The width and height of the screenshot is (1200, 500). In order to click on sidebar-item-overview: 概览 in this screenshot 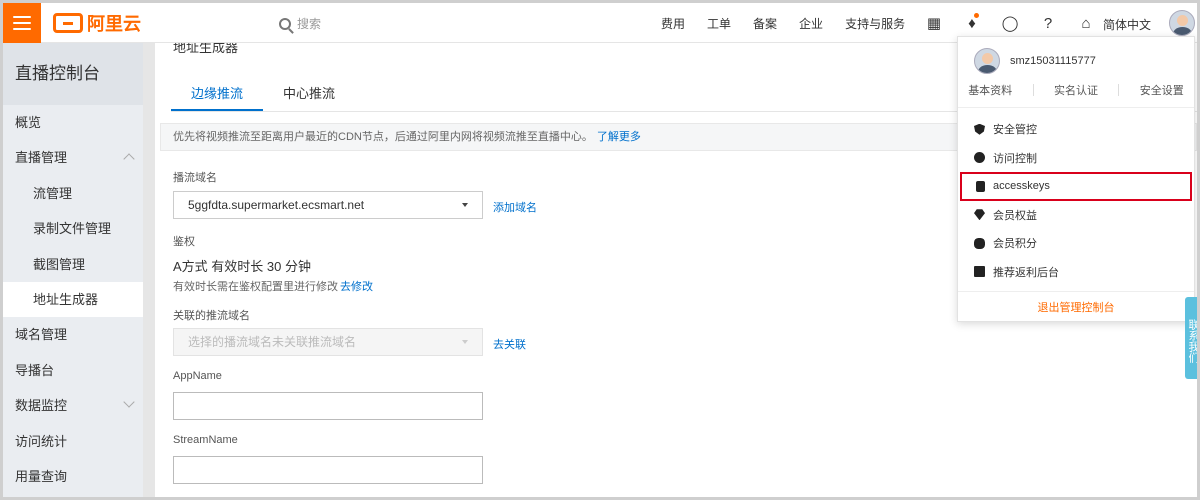, I will do `click(73, 122)`.